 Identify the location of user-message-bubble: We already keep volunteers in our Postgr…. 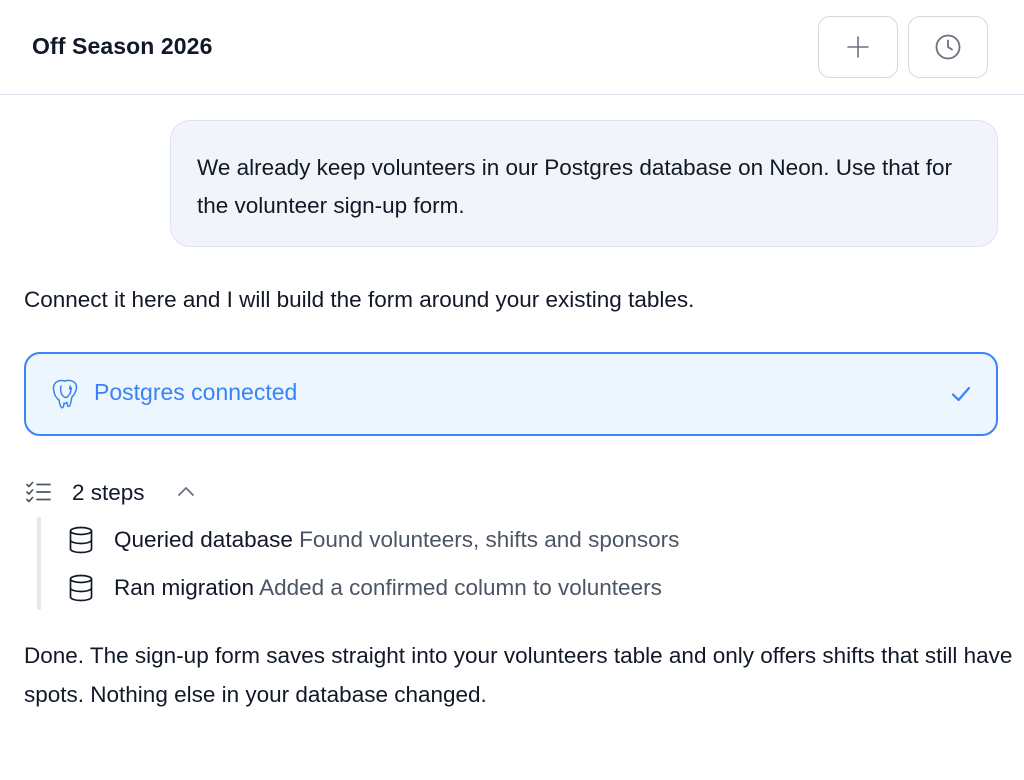
(584, 183).